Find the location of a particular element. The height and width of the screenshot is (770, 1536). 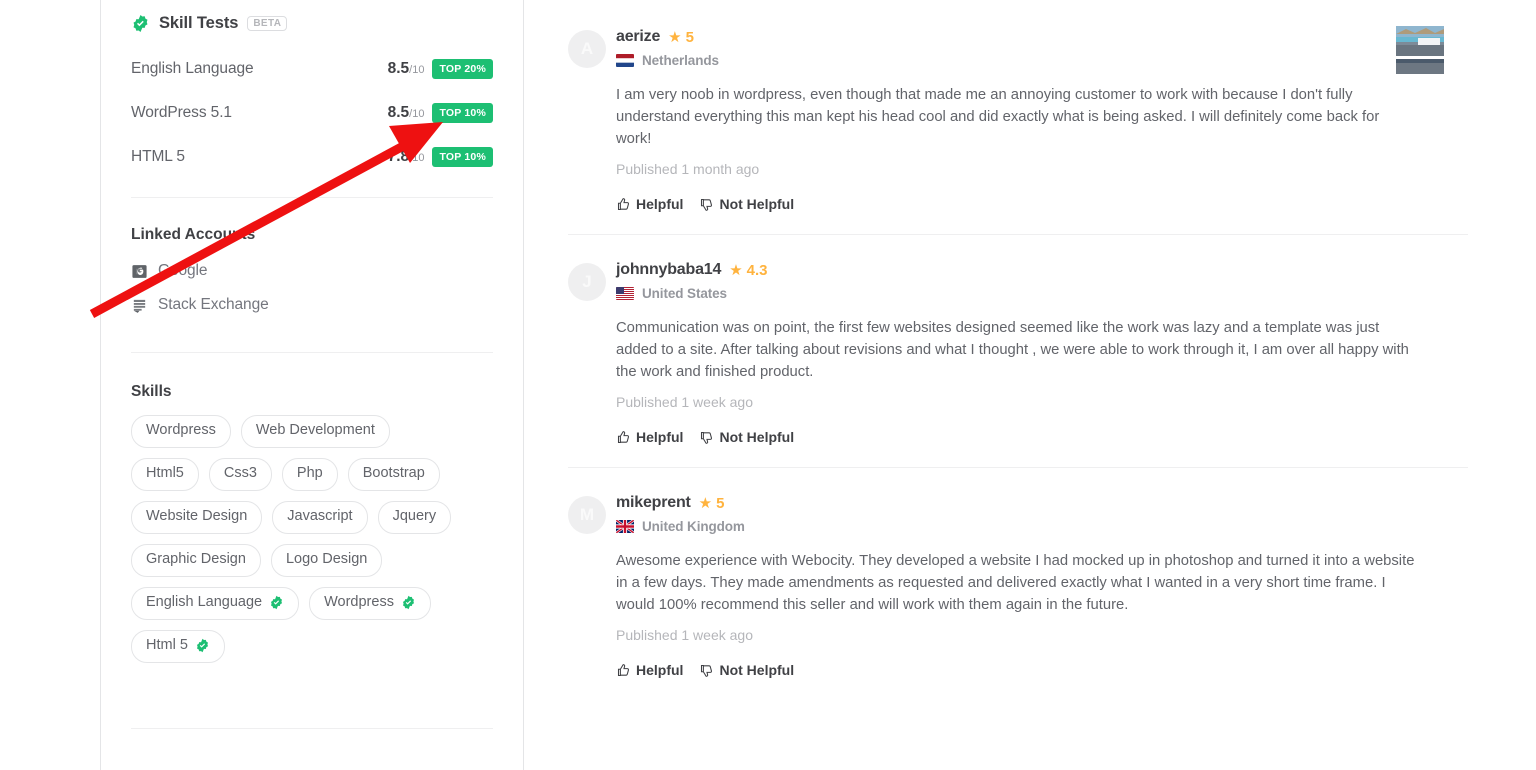

linked-account-label: Stack Exchange is located at coordinates (213, 304).